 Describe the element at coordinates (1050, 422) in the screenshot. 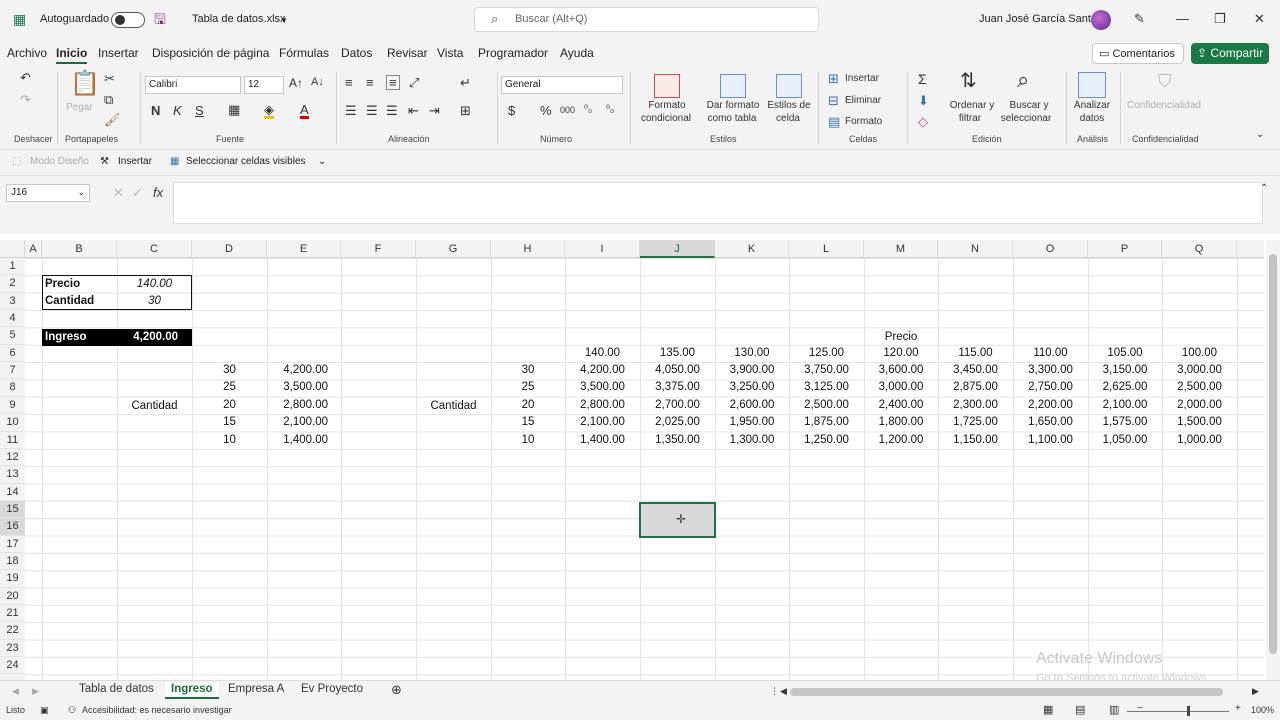

I see `two-way-result-cell: 1,650.00` at that location.